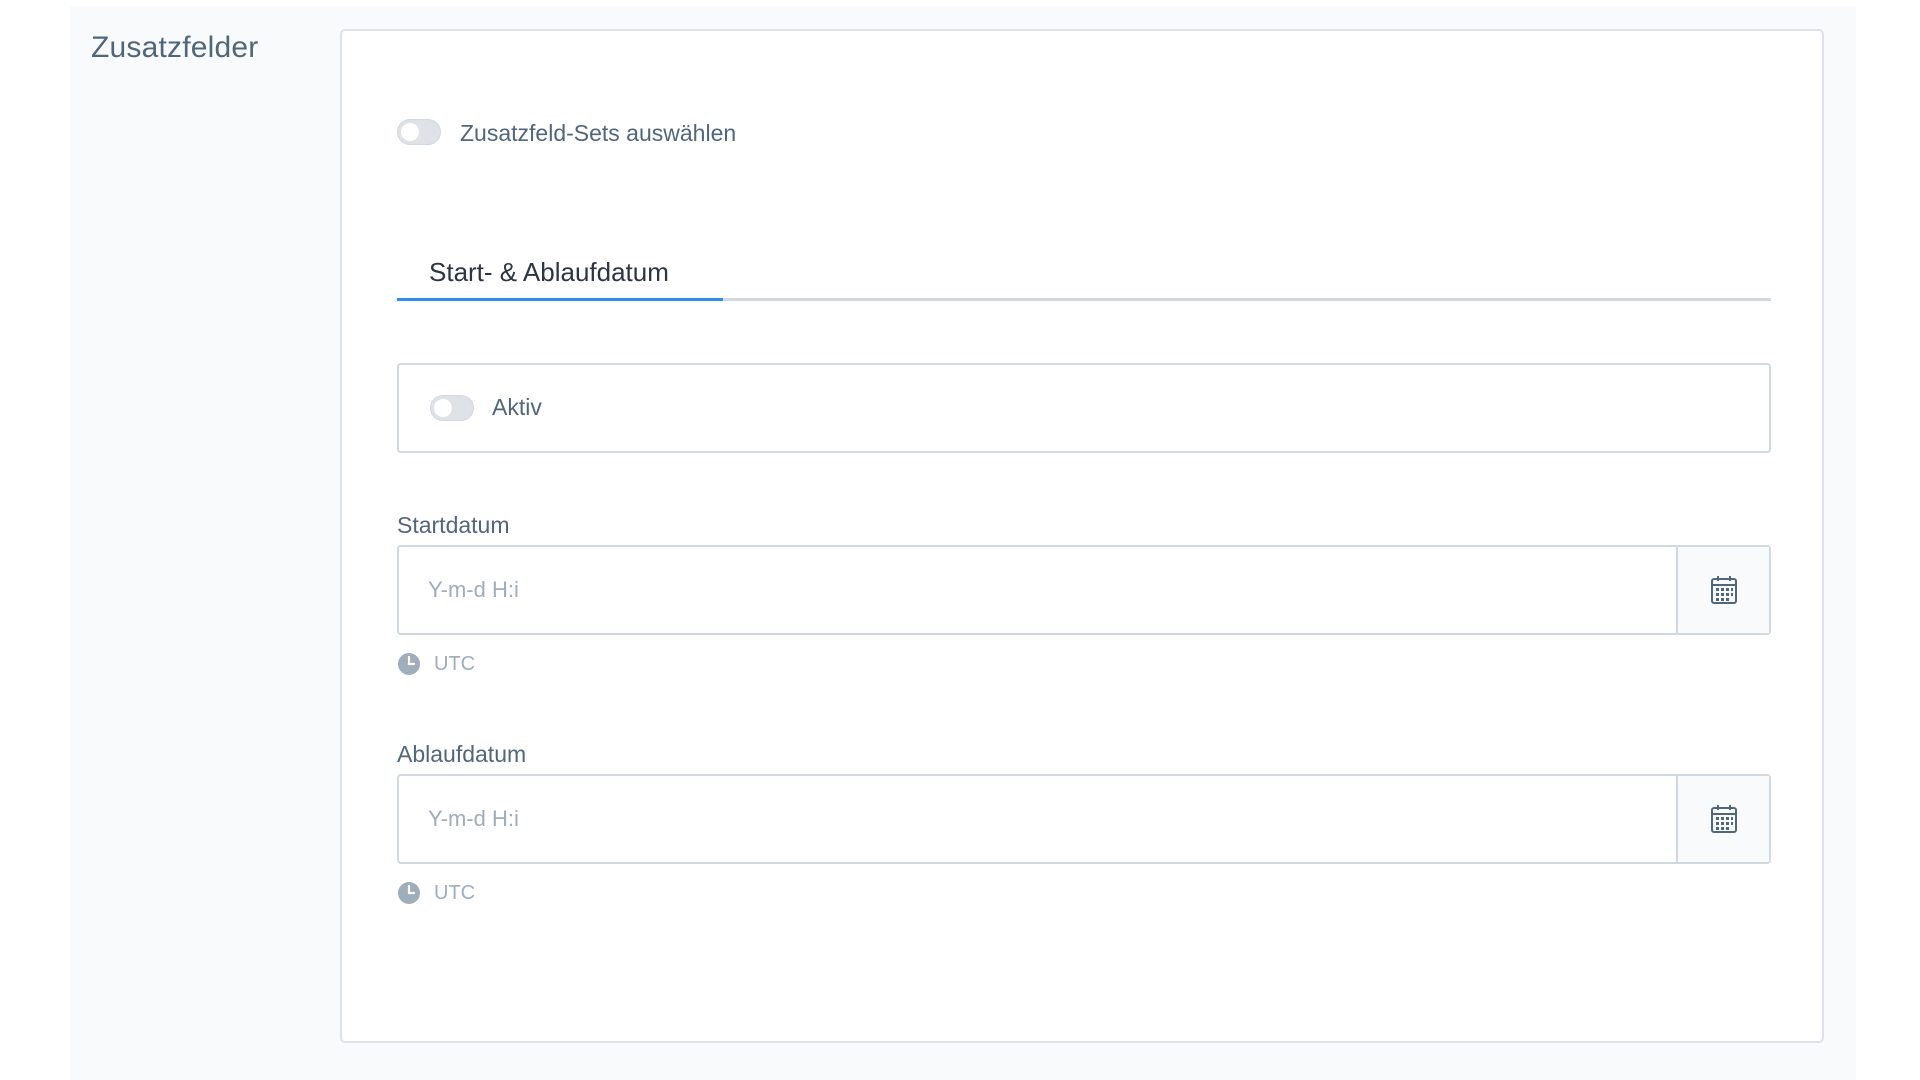 The height and width of the screenshot is (1080, 1920). Describe the element at coordinates (1038, 590) in the screenshot. I see `start-date-input` at that location.